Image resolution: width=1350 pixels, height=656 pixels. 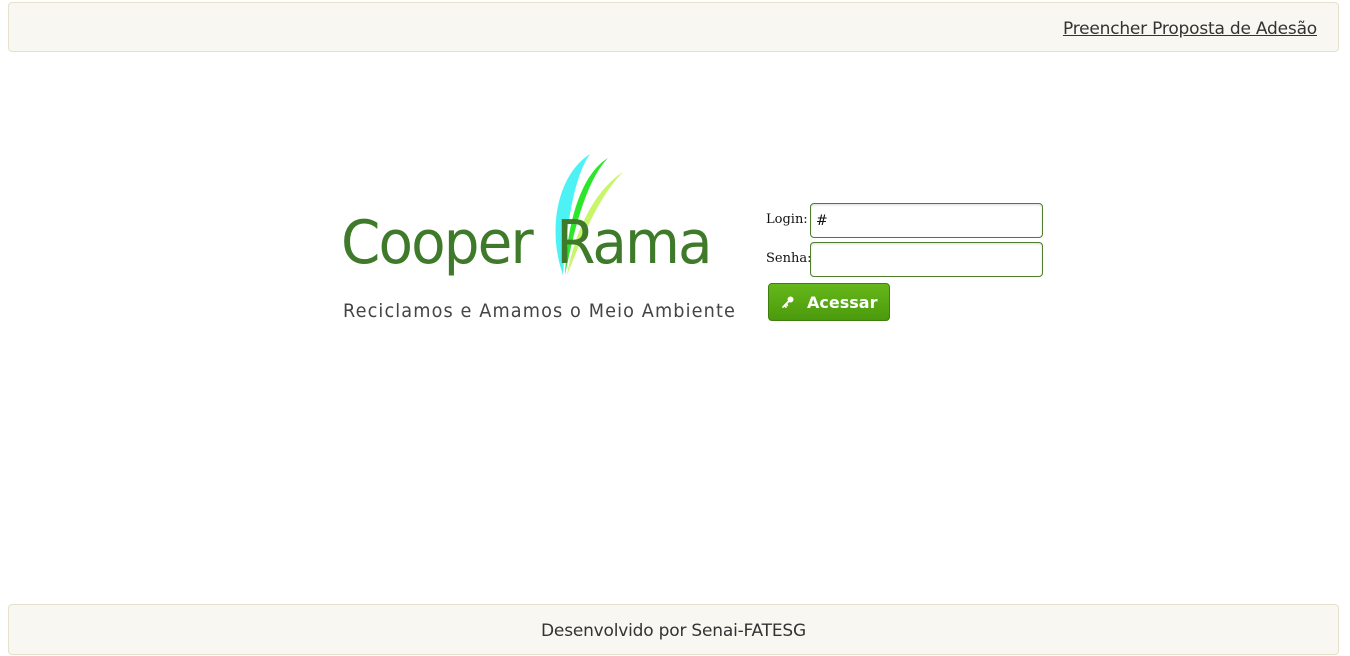 I want to click on top-bar: Preencher Proposta de Adesão, so click(x=673, y=27).